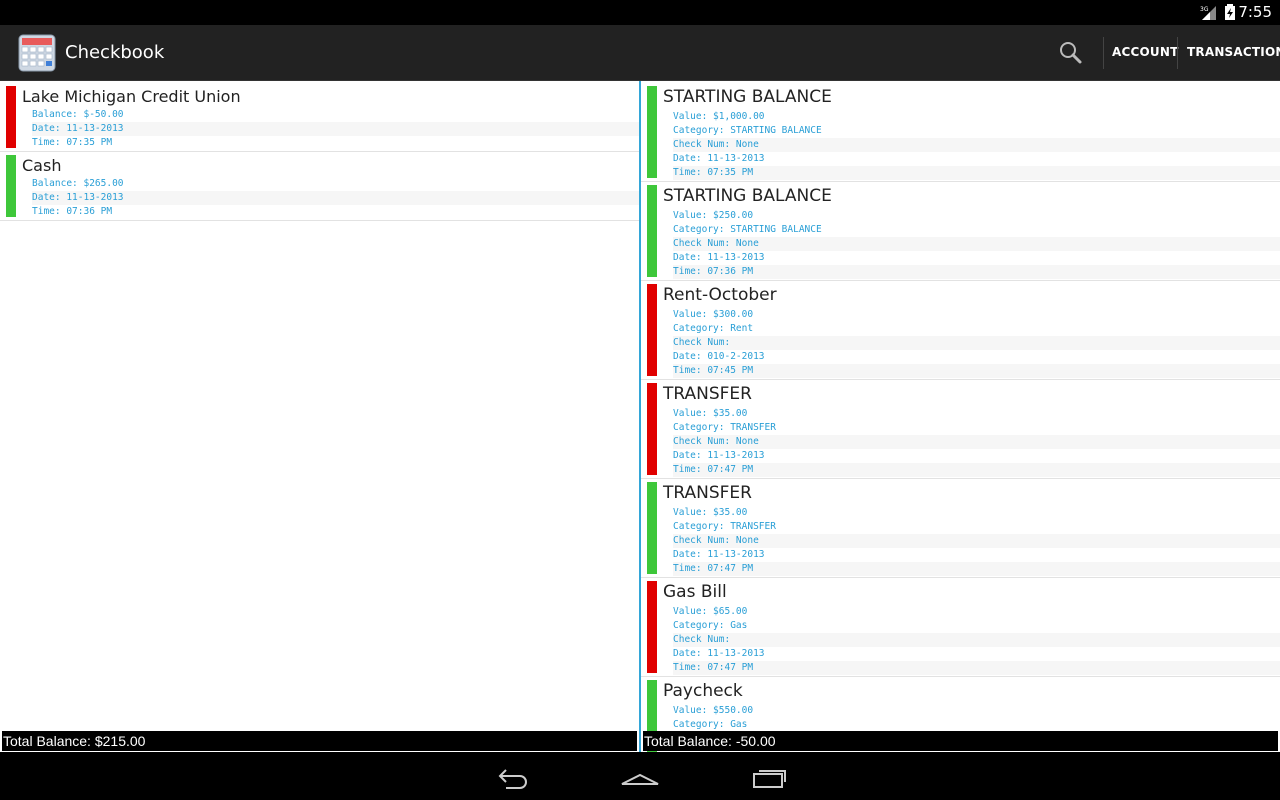  Describe the element at coordinates (78, 183) in the screenshot. I see `account-balance: Balance: $265.00` at that location.